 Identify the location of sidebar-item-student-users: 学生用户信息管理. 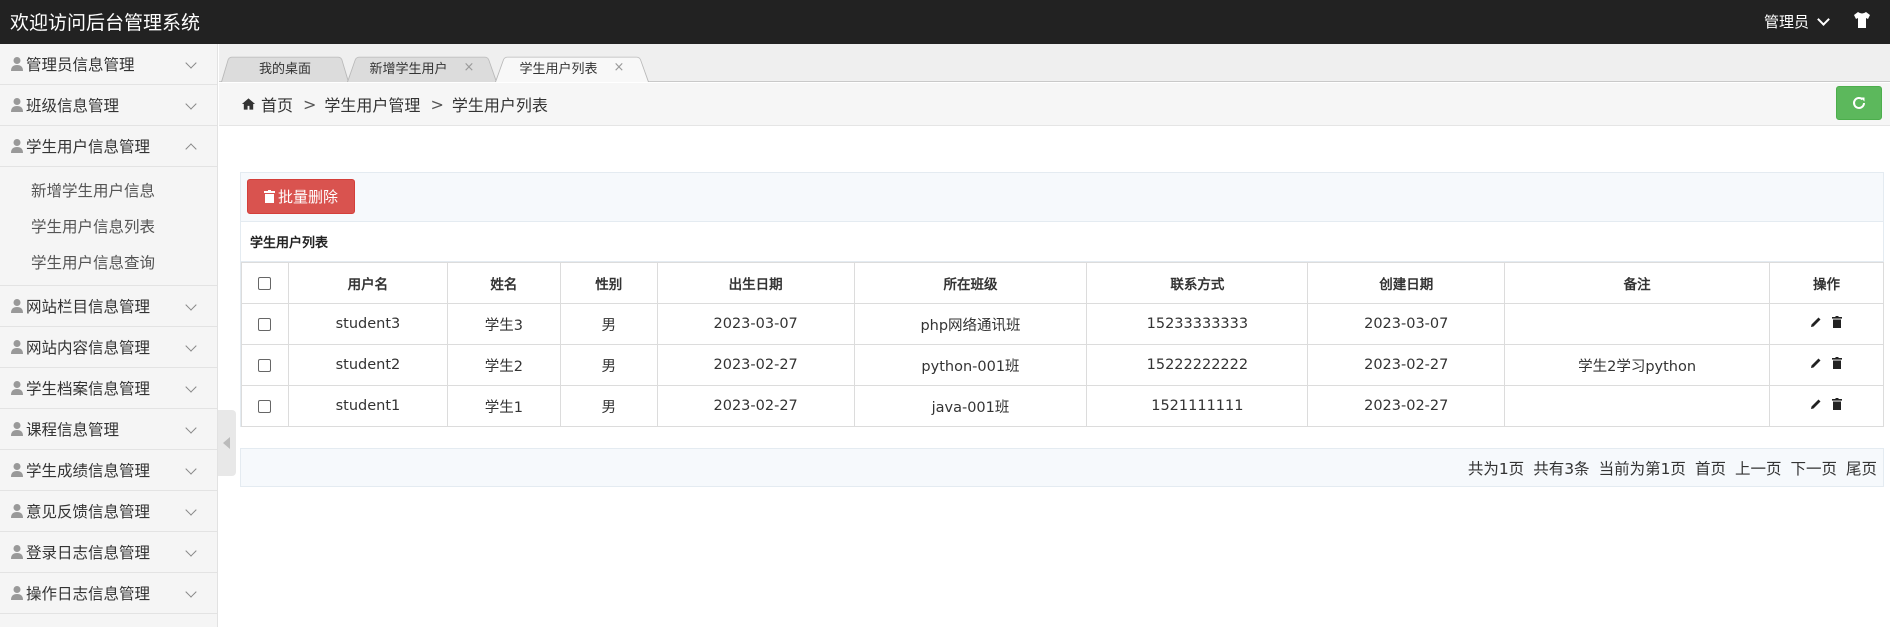
(108, 146).